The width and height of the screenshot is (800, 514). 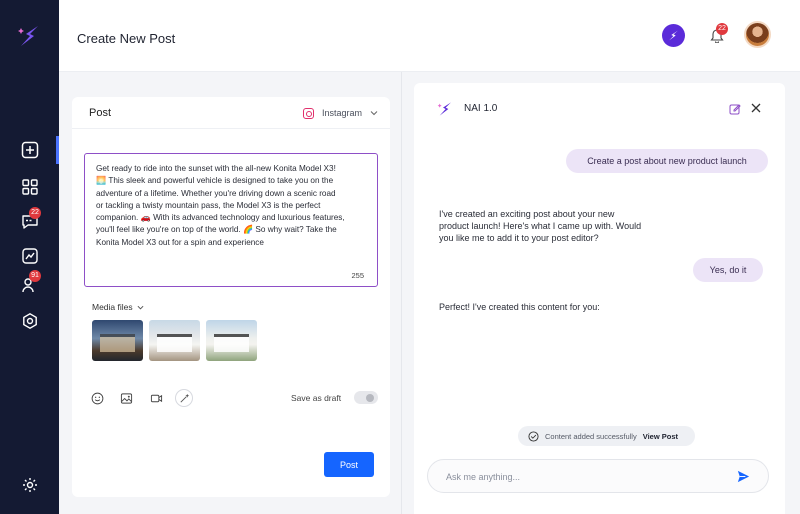 What do you see at coordinates (29, 284) in the screenshot?
I see `sidebar-item-users: 91` at bounding box center [29, 284].